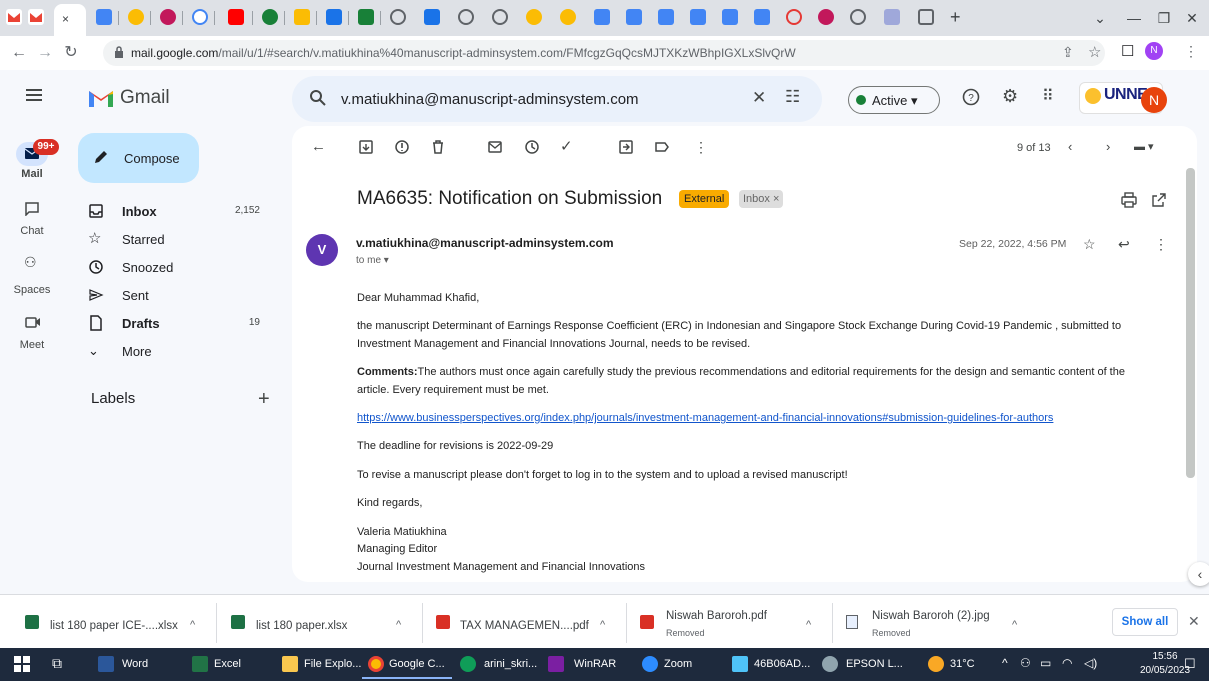 This screenshot has height=681, width=1209. Describe the element at coordinates (1165, 656) in the screenshot. I see `clock-time: 15:56` at that location.